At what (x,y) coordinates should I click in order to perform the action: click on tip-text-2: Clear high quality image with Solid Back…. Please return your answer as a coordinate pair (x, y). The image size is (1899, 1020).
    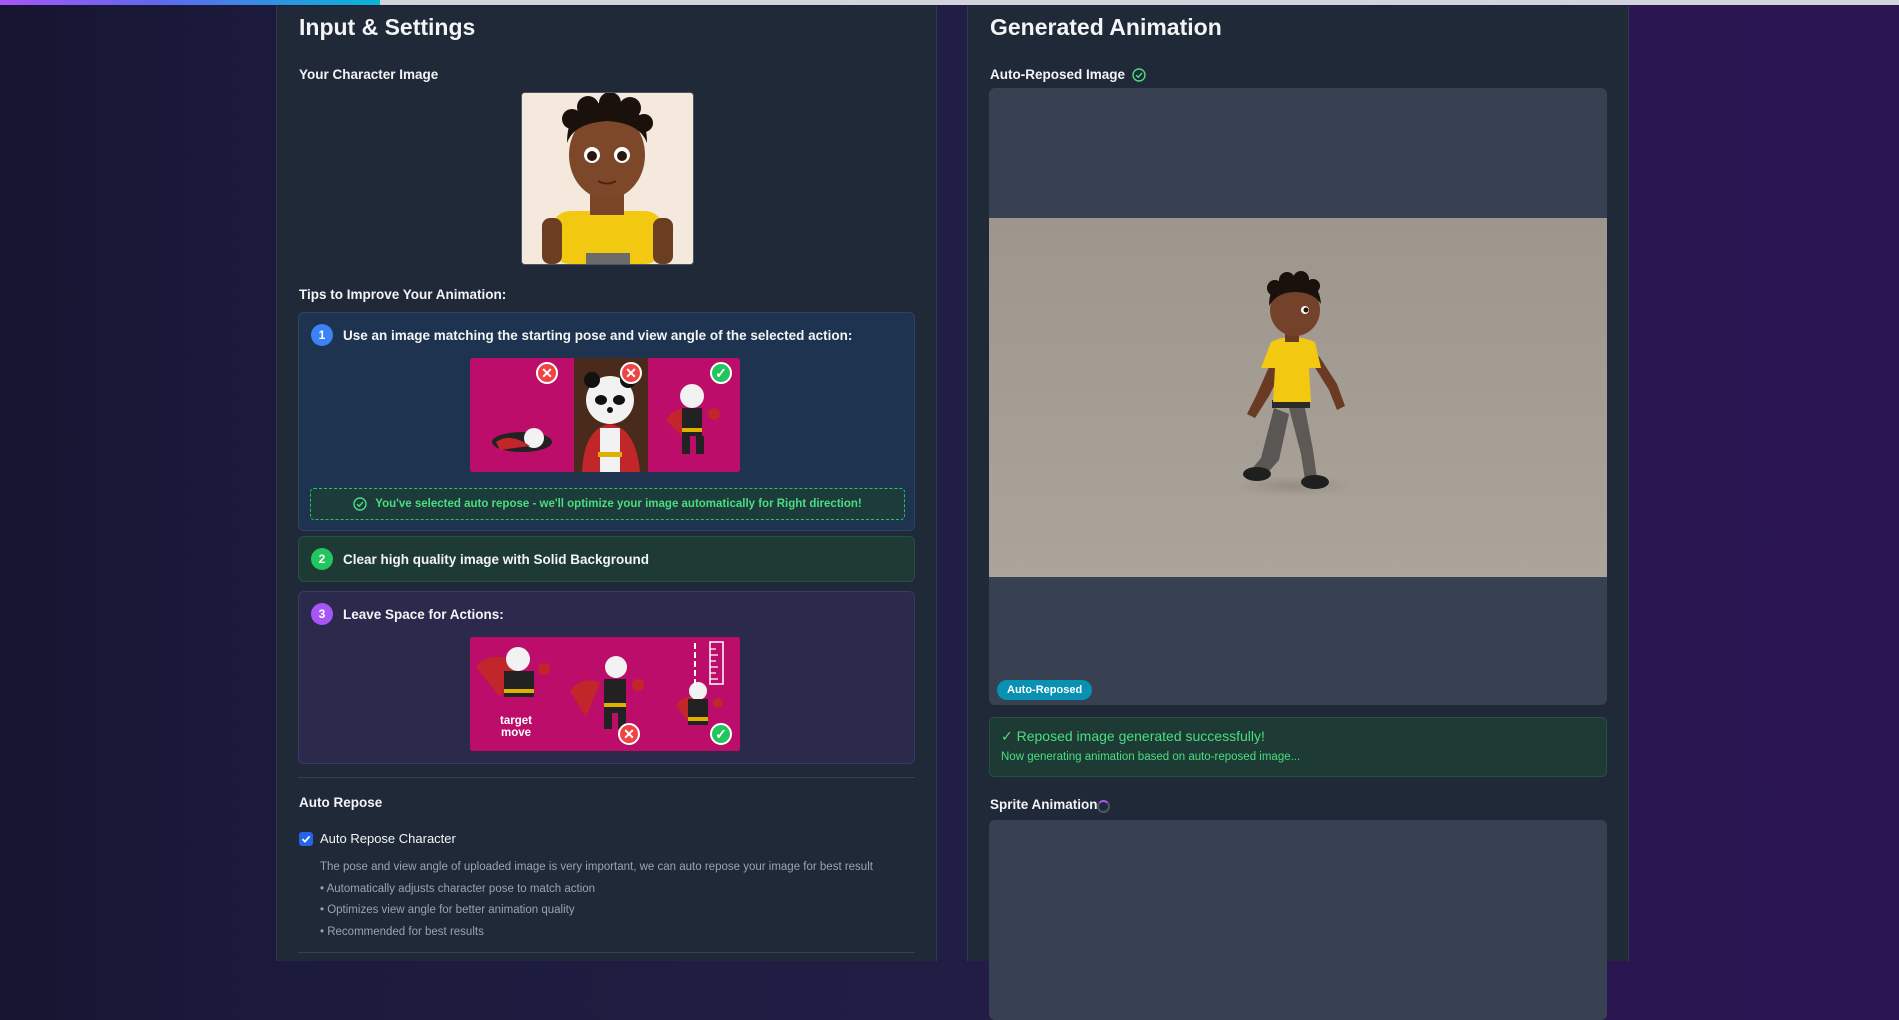
    Looking at the image, I should click on (496, 559).